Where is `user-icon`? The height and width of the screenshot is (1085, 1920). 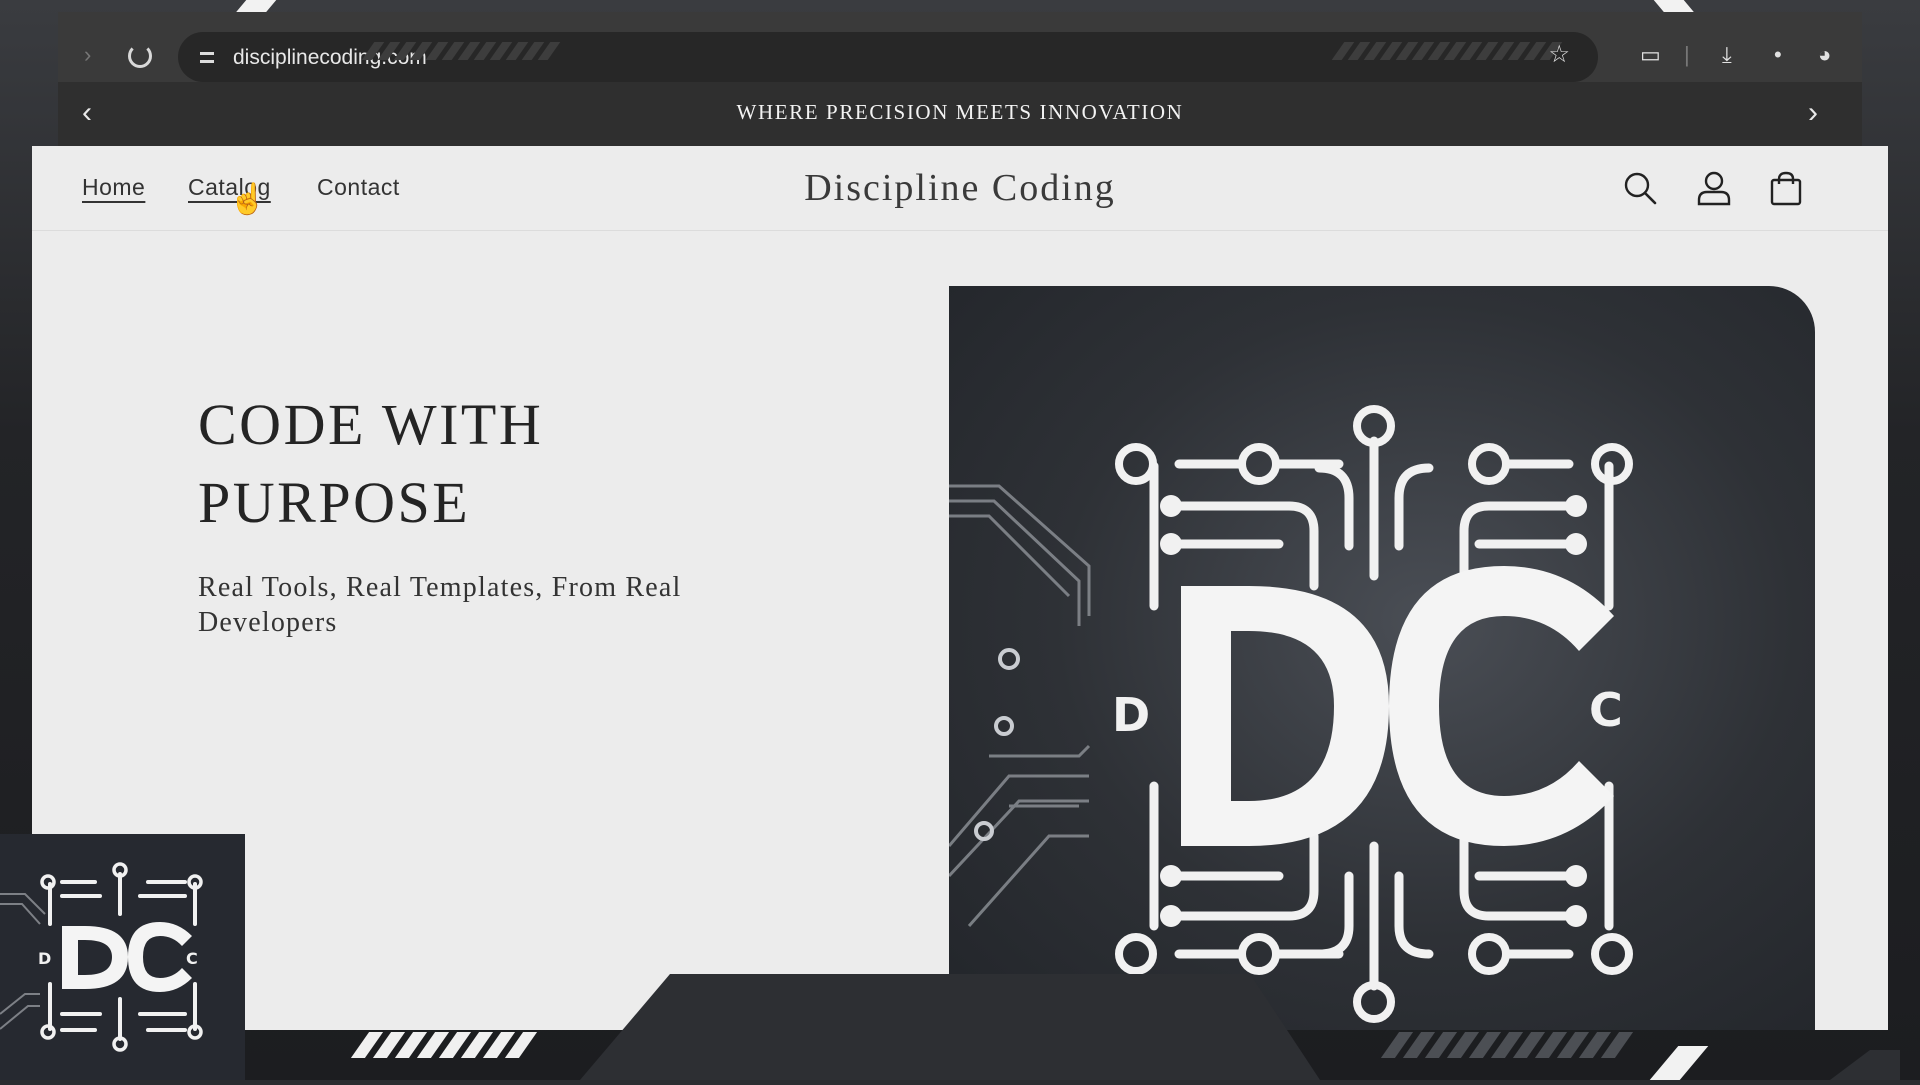 user-icon is located at coordinates (1714, 188).